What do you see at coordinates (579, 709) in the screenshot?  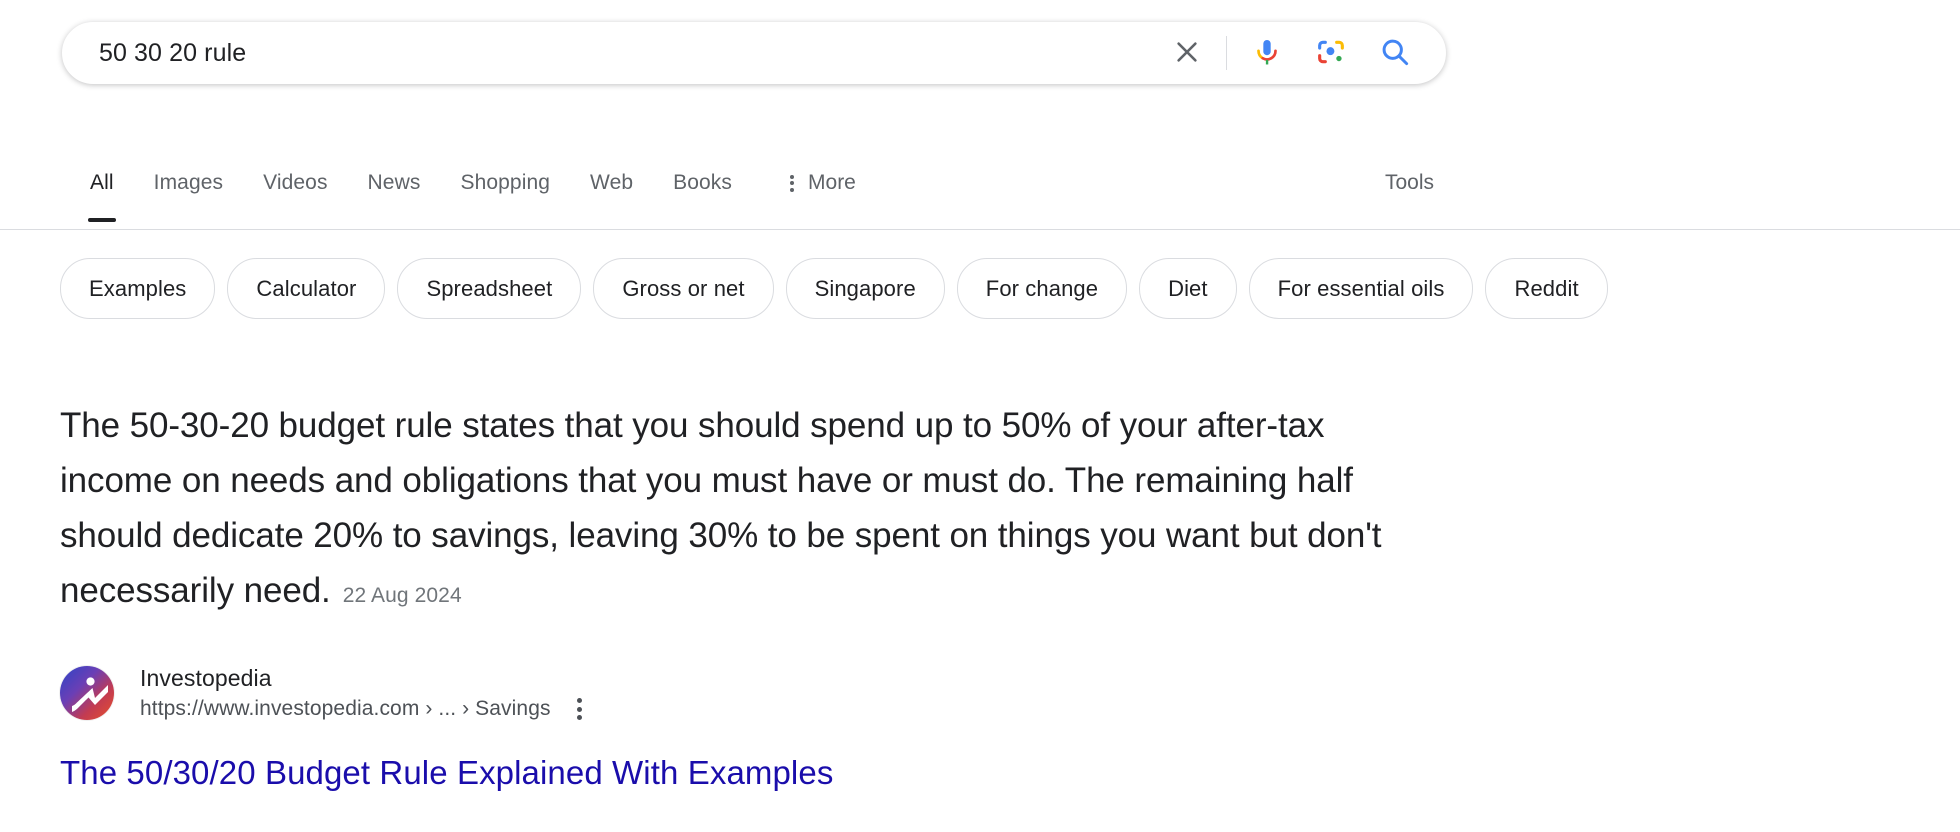 I see `result-options-menu` at bounding box center [579, 709].